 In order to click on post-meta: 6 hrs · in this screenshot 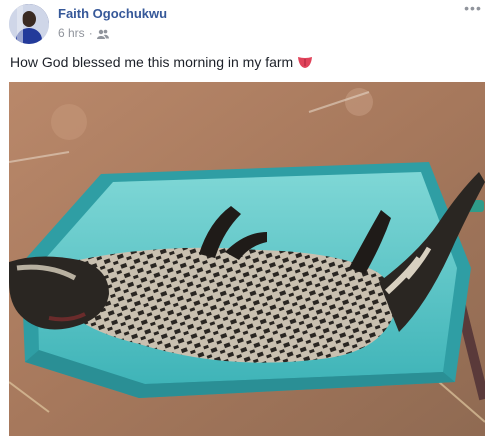, I will do `click(83, 33)`.